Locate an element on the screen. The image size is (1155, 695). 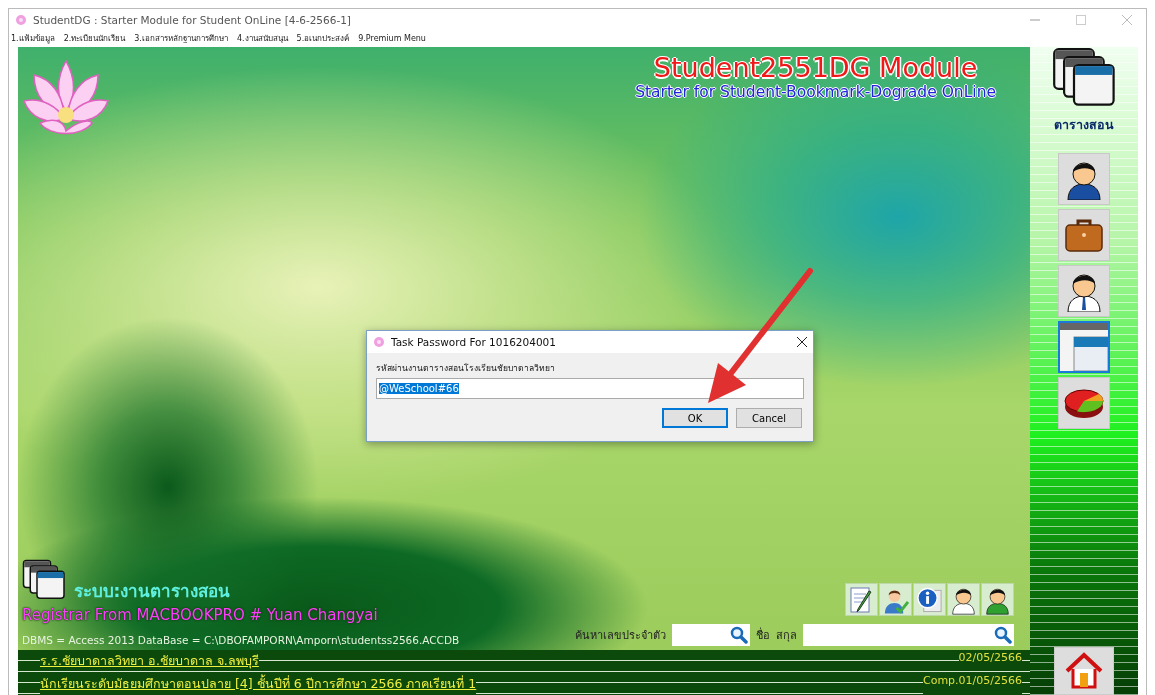
window-icon is located at coordinates (1084, 347).